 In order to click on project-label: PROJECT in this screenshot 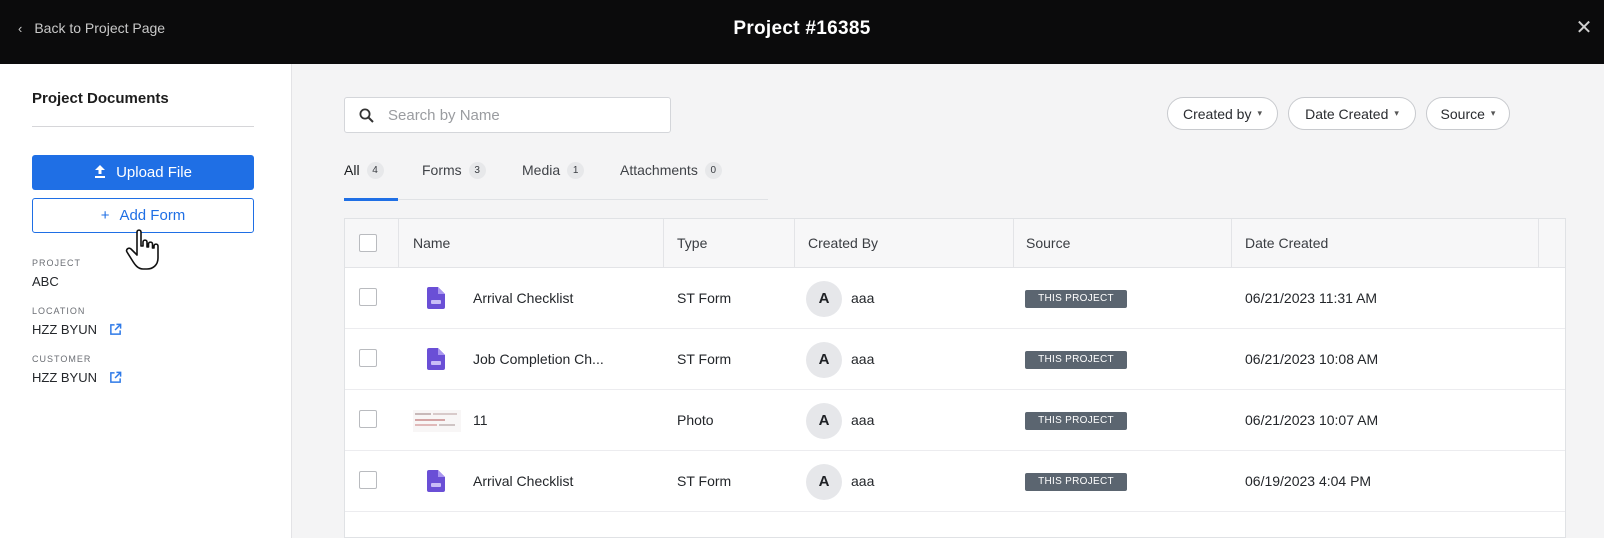, I will do `click(57, 263)`.